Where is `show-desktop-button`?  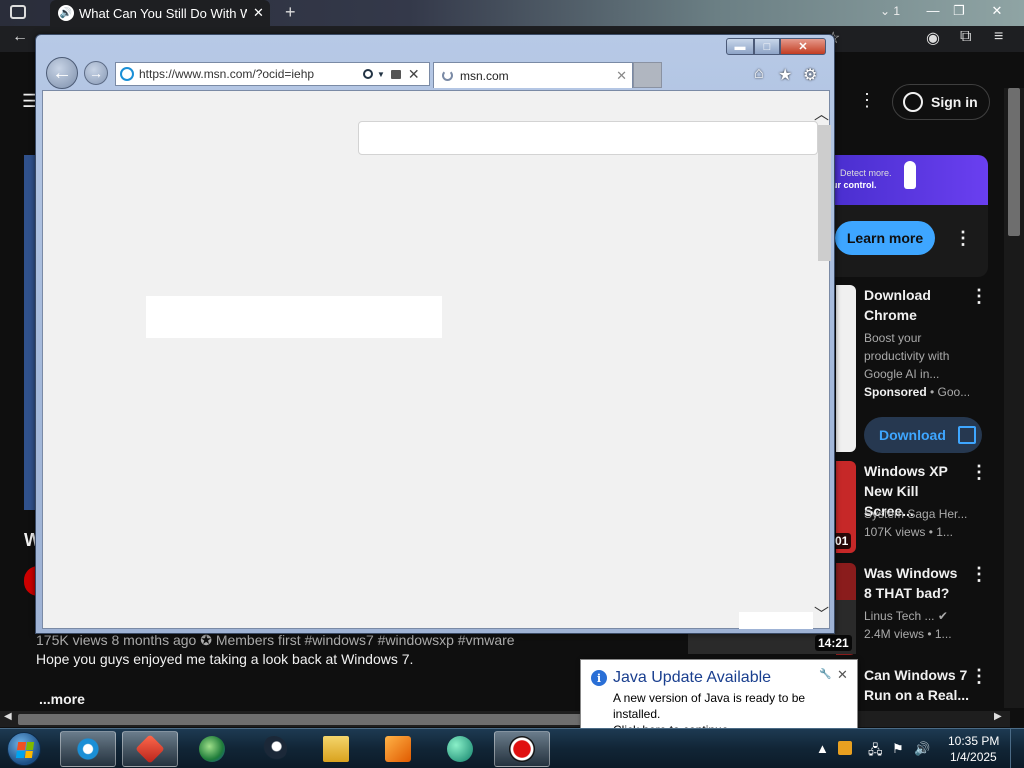 show-desktop-button is located at coordinates (1017, 748).